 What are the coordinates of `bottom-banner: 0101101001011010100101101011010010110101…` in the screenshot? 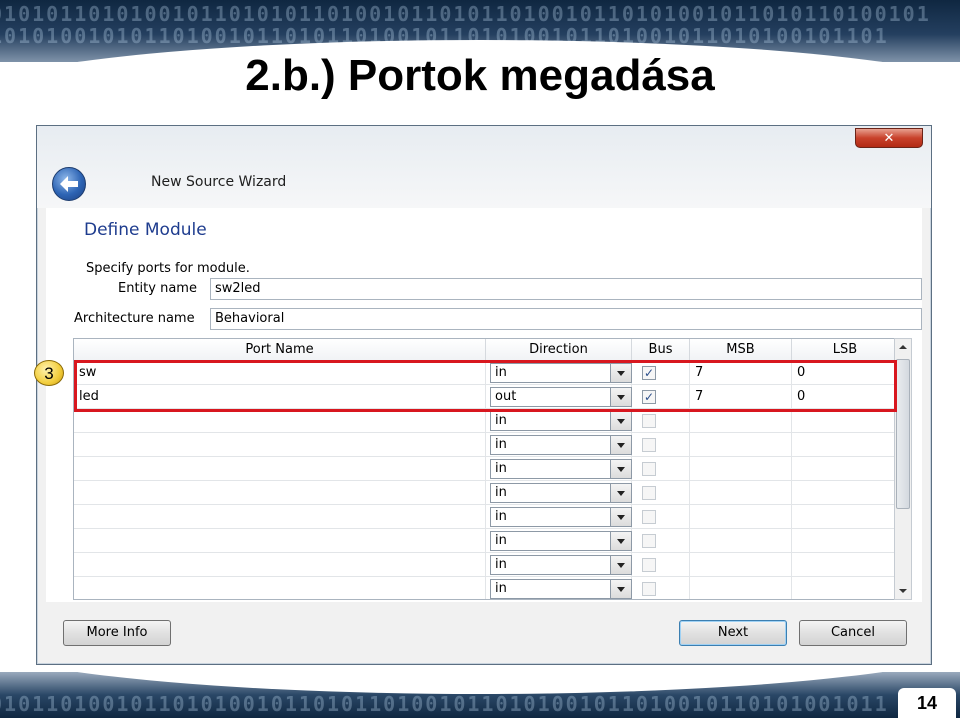 It's located at (480, 695).